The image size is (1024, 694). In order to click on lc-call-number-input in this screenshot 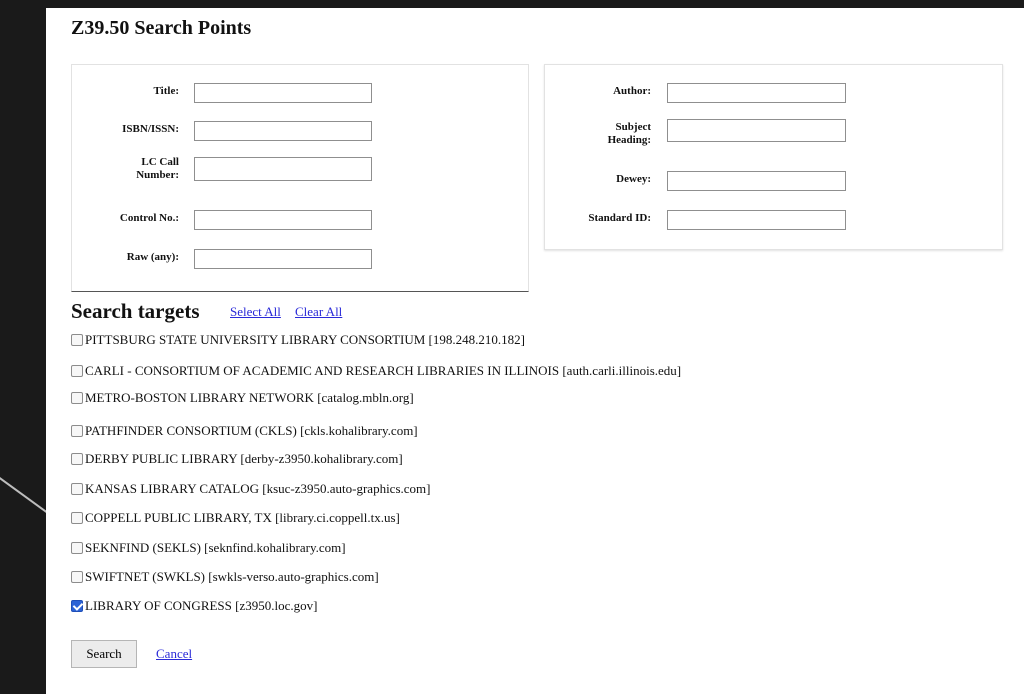, I will do `click(283, 169)`.